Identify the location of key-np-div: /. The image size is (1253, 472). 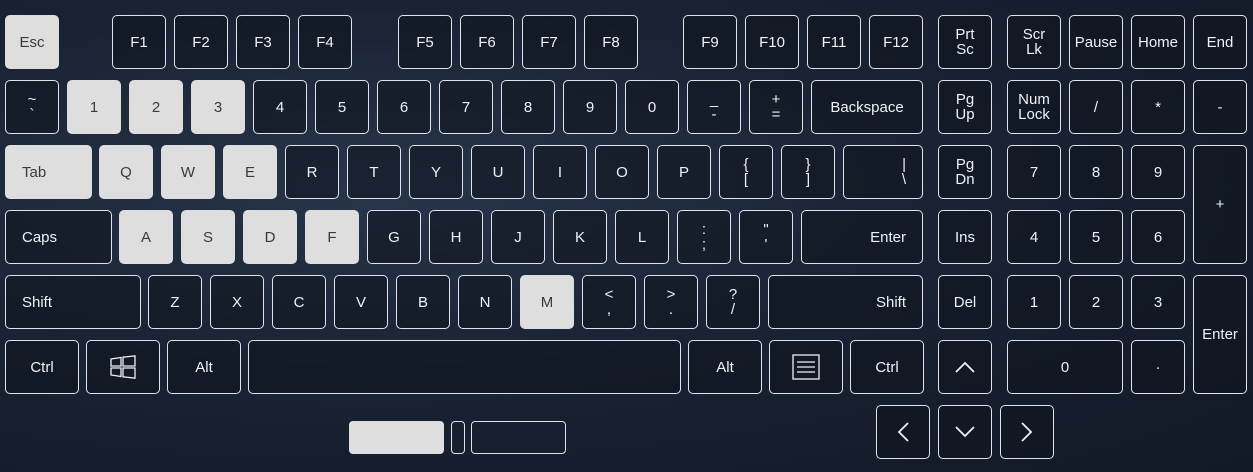
(1096, 107).